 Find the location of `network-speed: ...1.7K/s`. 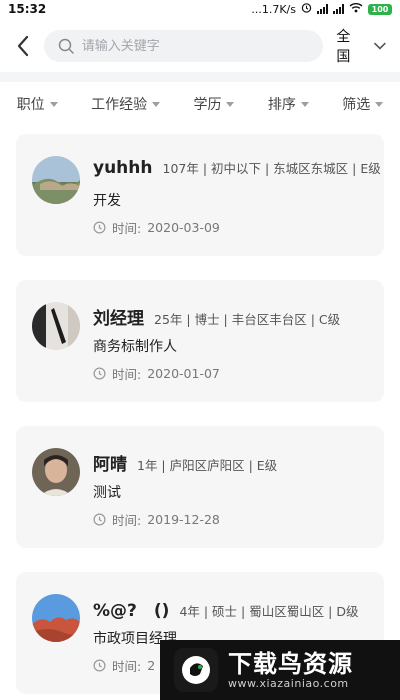

network-speed: ...1.7K/s is located at coordinates (273, 9).